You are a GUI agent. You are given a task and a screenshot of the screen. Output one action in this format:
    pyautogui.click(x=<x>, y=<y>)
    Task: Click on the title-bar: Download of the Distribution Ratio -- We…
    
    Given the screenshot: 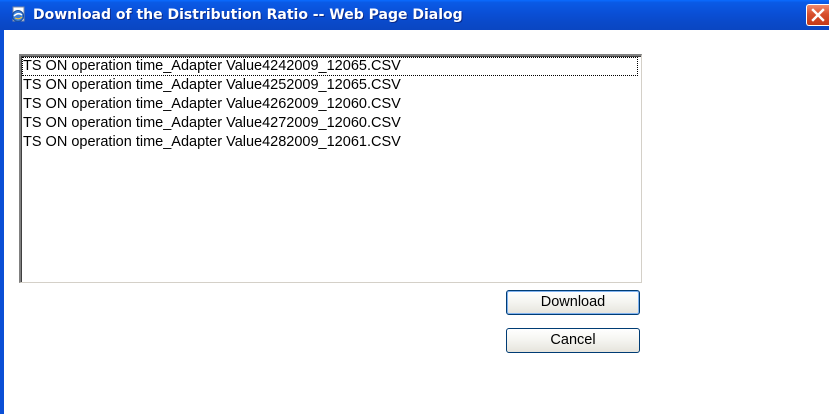 What is the action you would take?
    pyautogui.click(x=414, y=15)
    